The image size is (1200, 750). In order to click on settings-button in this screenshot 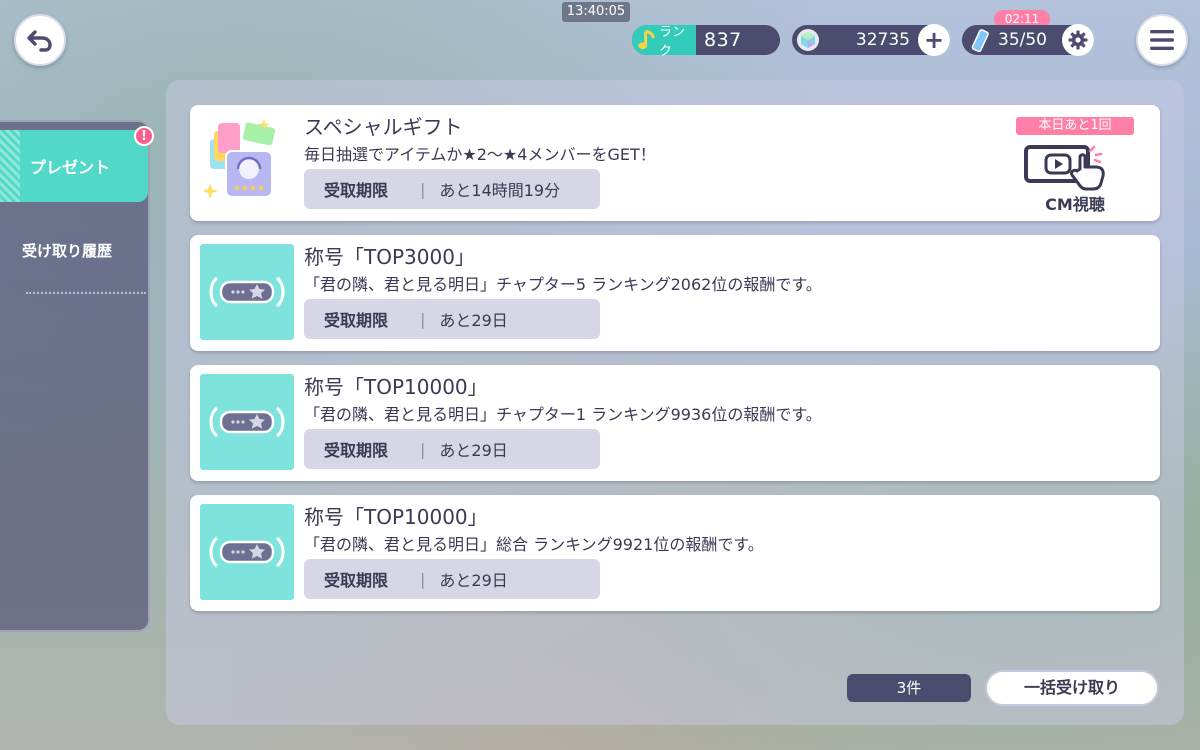, I will do `click(1078, 40)`.